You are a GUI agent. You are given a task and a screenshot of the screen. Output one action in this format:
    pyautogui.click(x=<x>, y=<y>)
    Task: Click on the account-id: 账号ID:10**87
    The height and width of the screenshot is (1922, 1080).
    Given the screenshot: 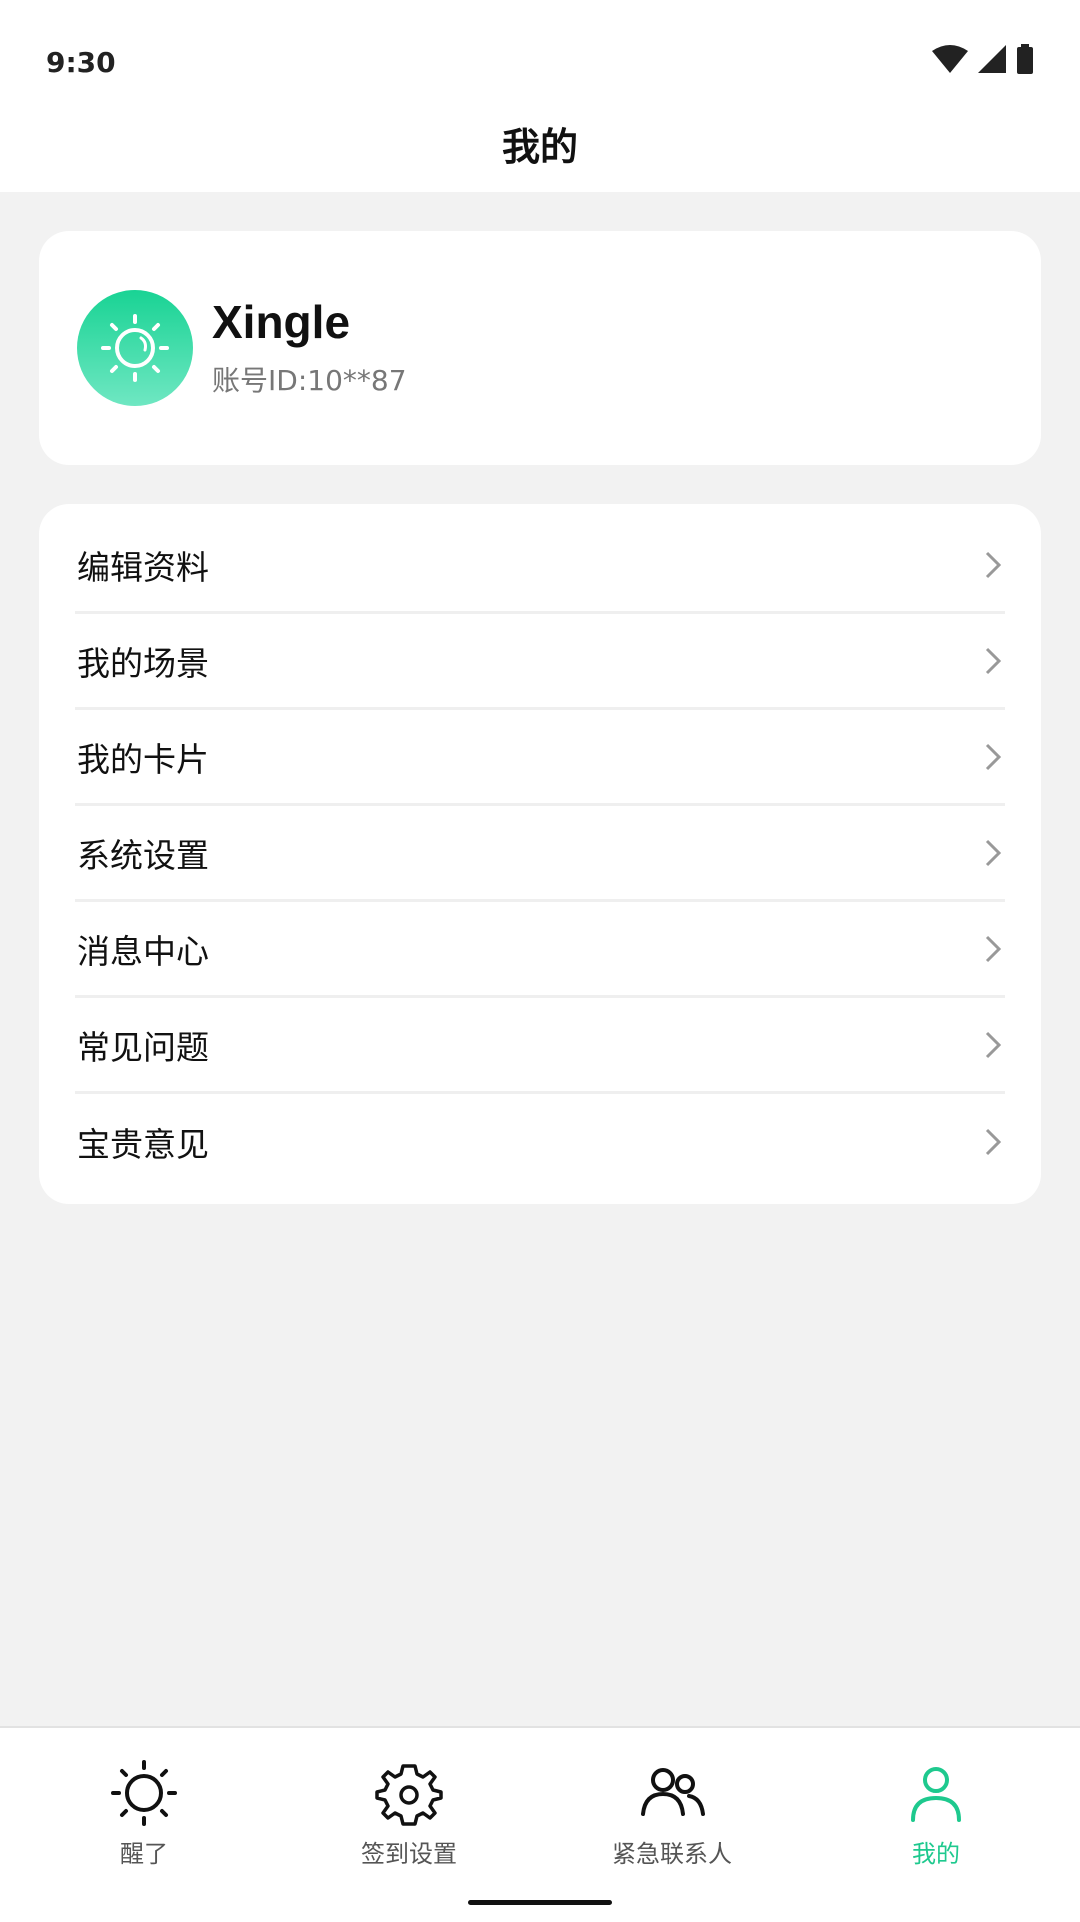 What is the action you would take?
    pyautogui.click(x=309, y=380)
    